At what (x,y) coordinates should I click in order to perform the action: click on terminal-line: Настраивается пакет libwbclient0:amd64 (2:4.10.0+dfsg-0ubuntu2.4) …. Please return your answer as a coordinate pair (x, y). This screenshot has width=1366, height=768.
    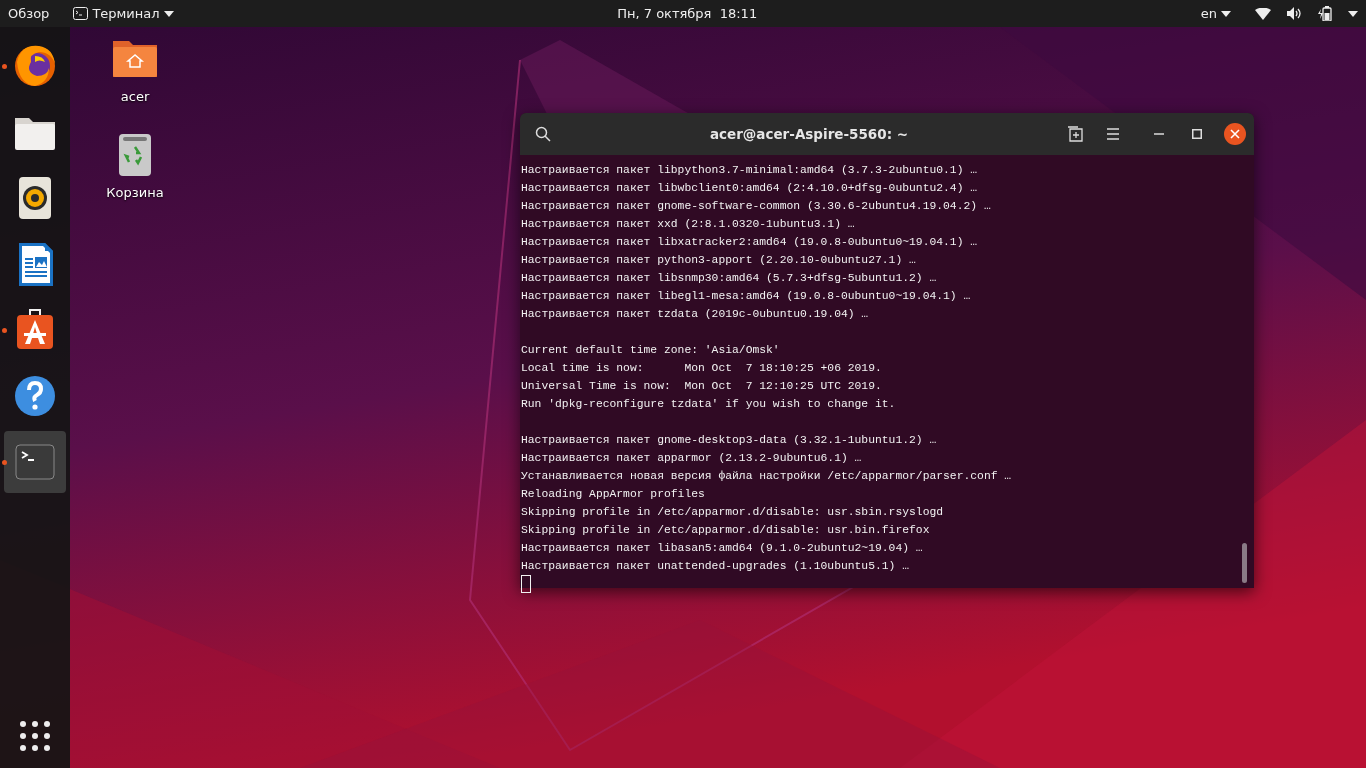
    Looking at the image, I should click on (749, 188).